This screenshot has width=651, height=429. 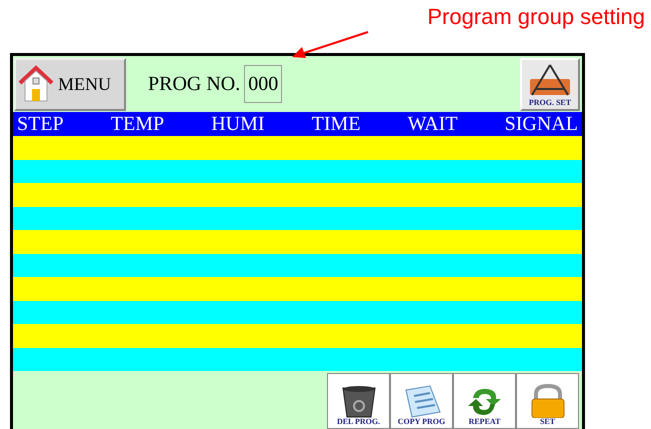 I want to click on column-header: HUMI, so click(x=238, y=124).